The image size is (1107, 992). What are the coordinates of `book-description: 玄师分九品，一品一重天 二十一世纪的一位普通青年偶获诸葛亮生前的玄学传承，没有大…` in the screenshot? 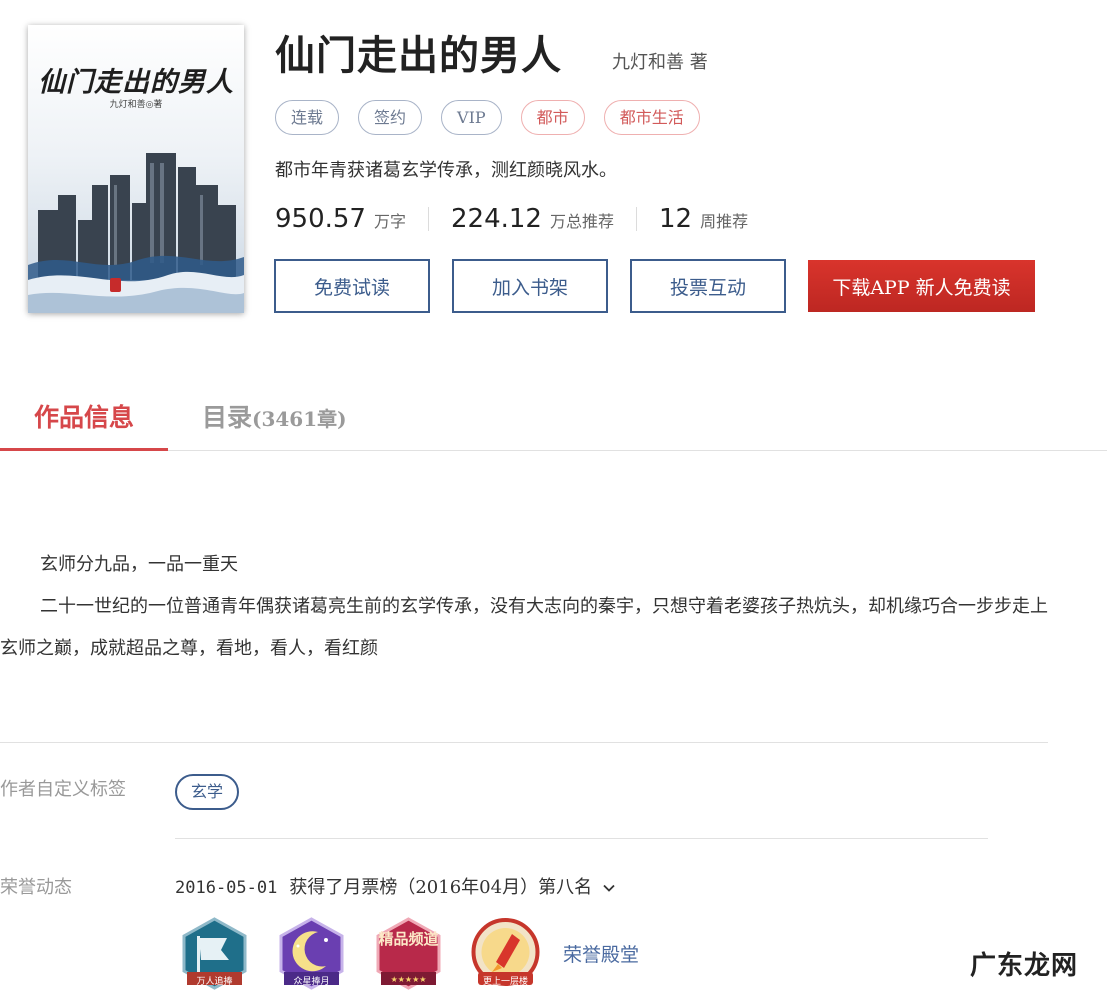 It's located at (530, 607).